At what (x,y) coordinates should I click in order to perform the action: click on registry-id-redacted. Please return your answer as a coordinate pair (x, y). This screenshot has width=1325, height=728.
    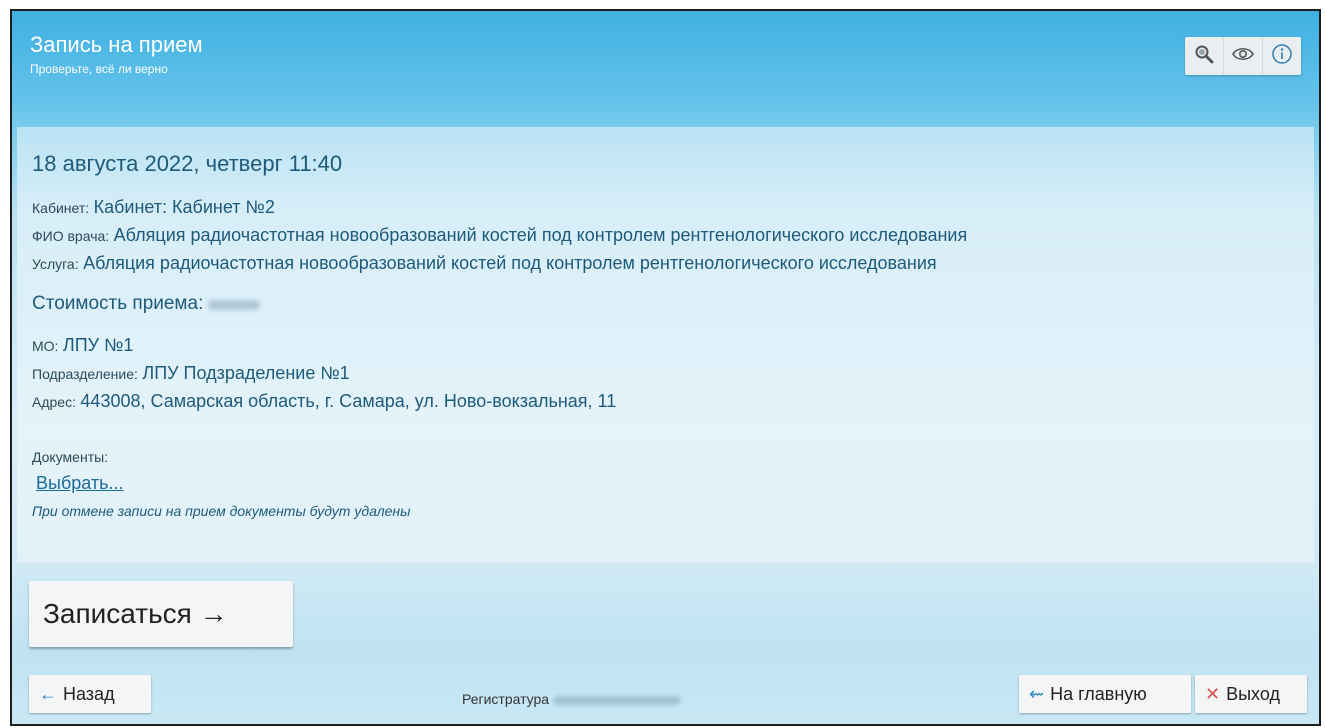
    Looking at the image, I should click on (617, 700).